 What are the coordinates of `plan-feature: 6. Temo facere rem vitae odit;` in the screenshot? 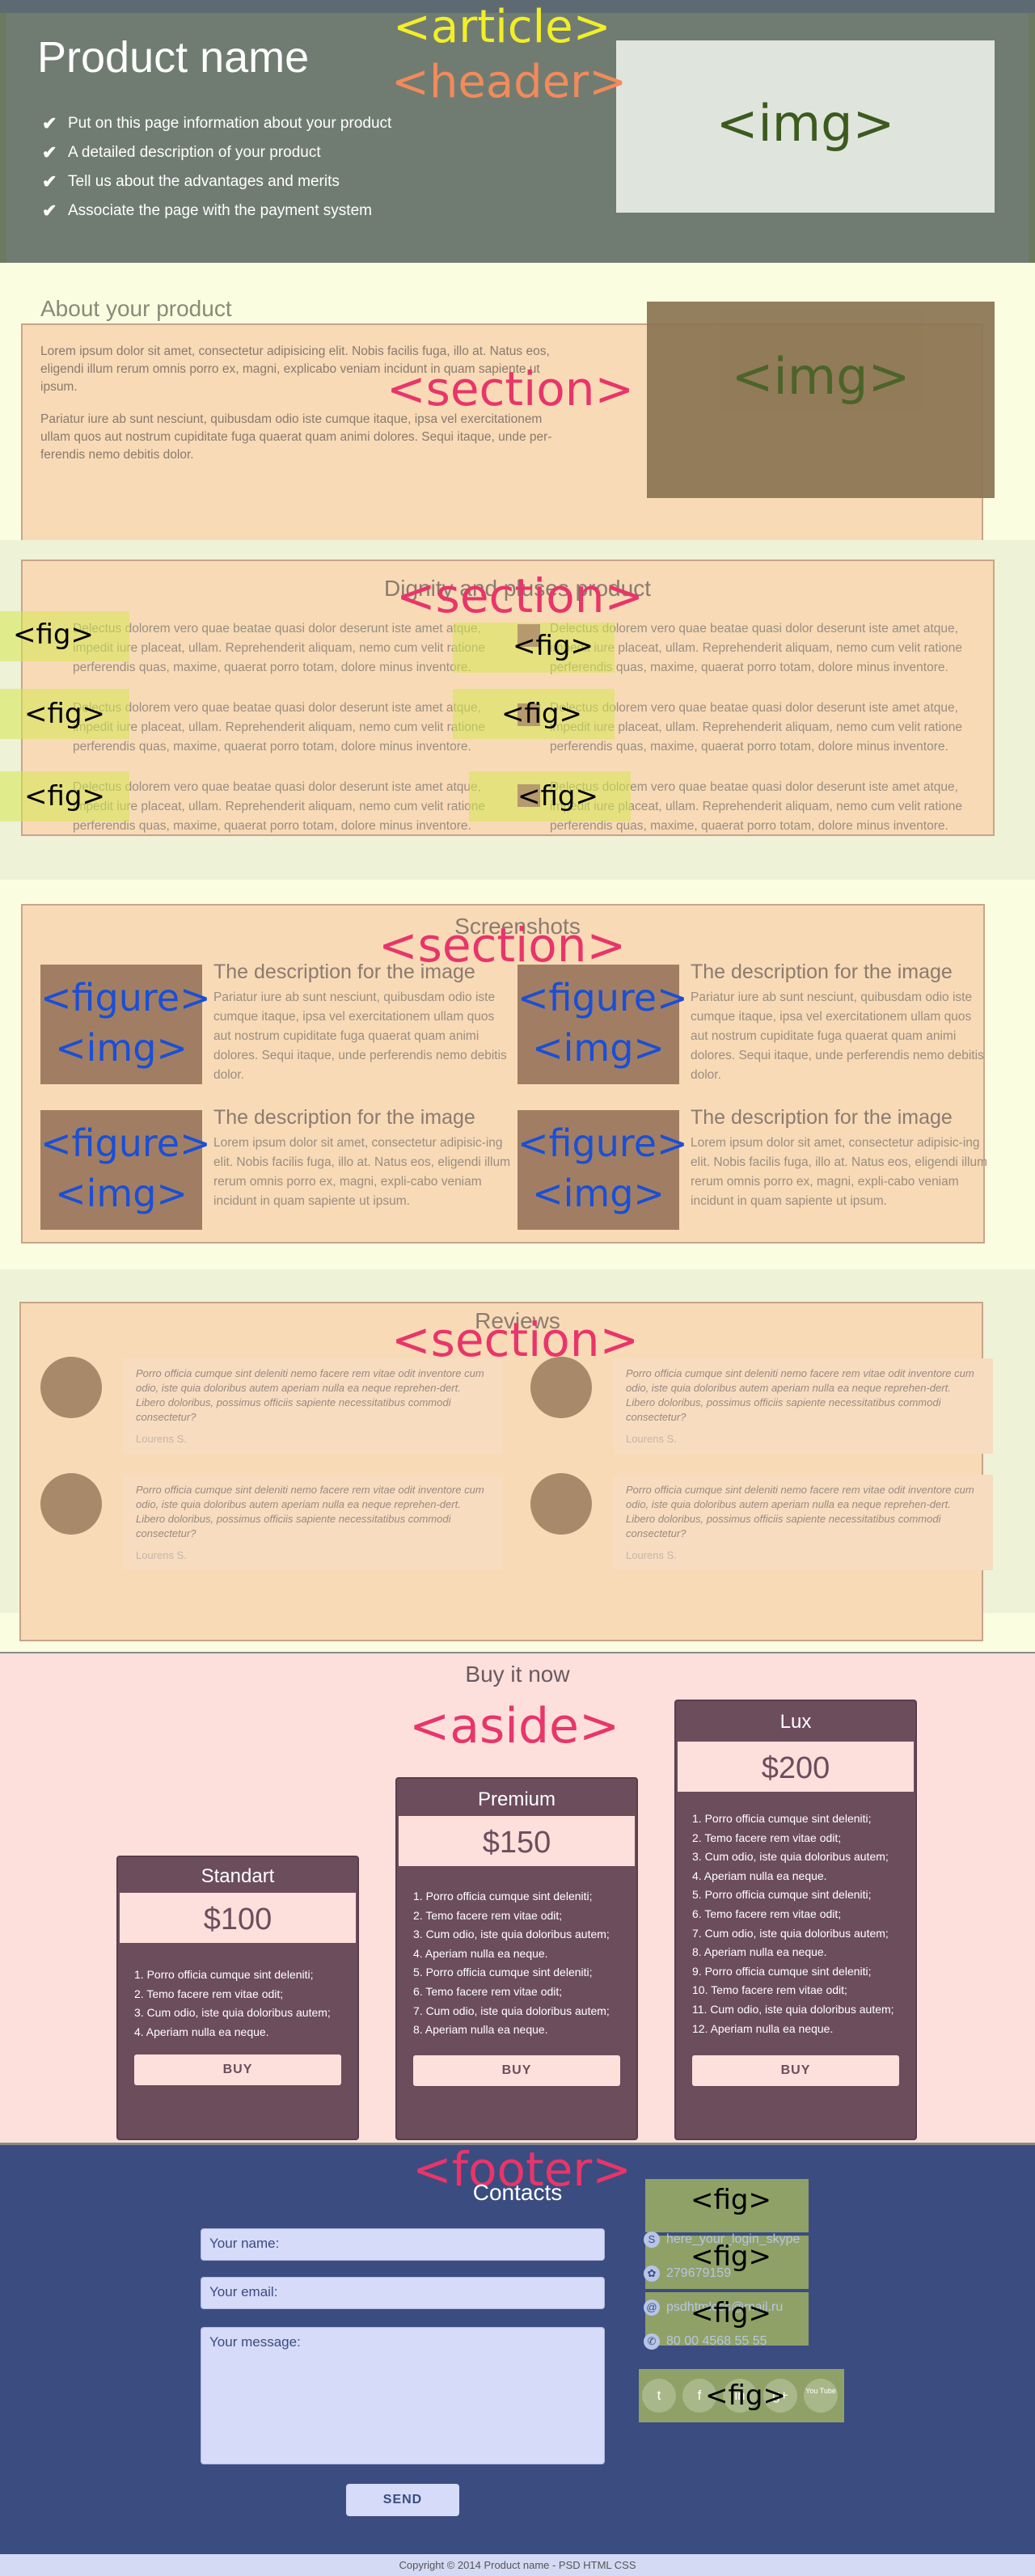 It's located at (488, 1991).